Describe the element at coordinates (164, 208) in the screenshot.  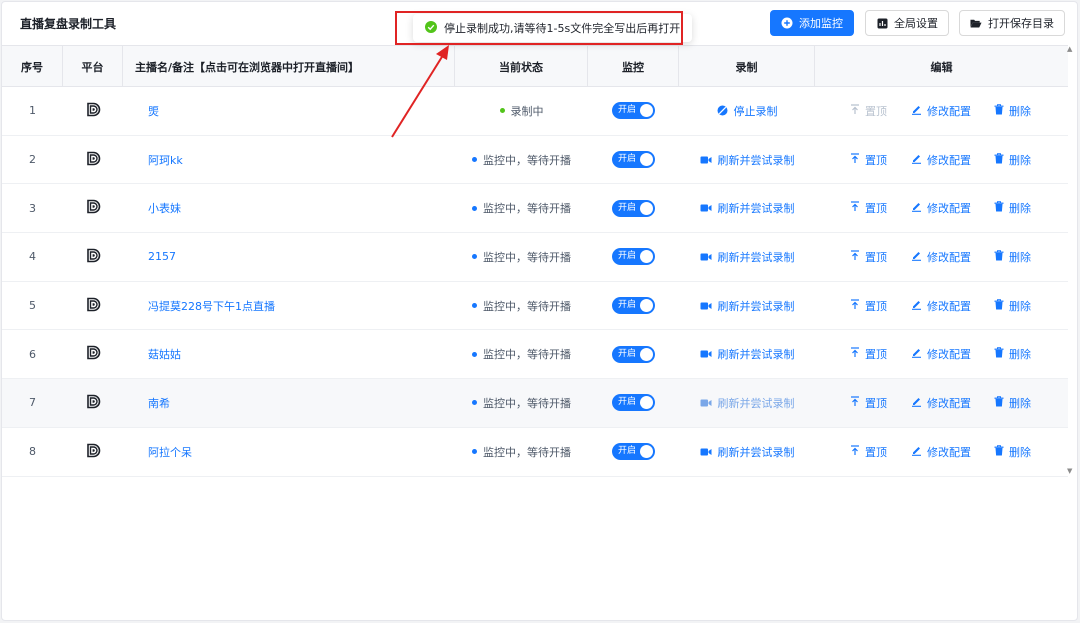
I see `streamer-name-link: 小表妹` at that location.